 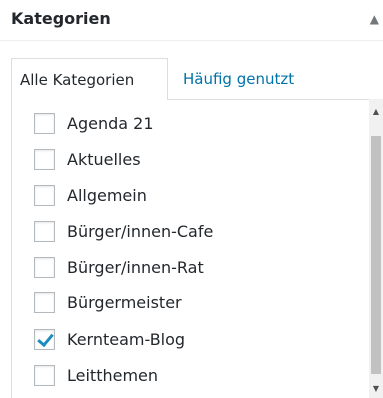 I want to click on category-item-buerger-innen-cafe: Bürger/innen-Cafe, so click(x=123, y=231).